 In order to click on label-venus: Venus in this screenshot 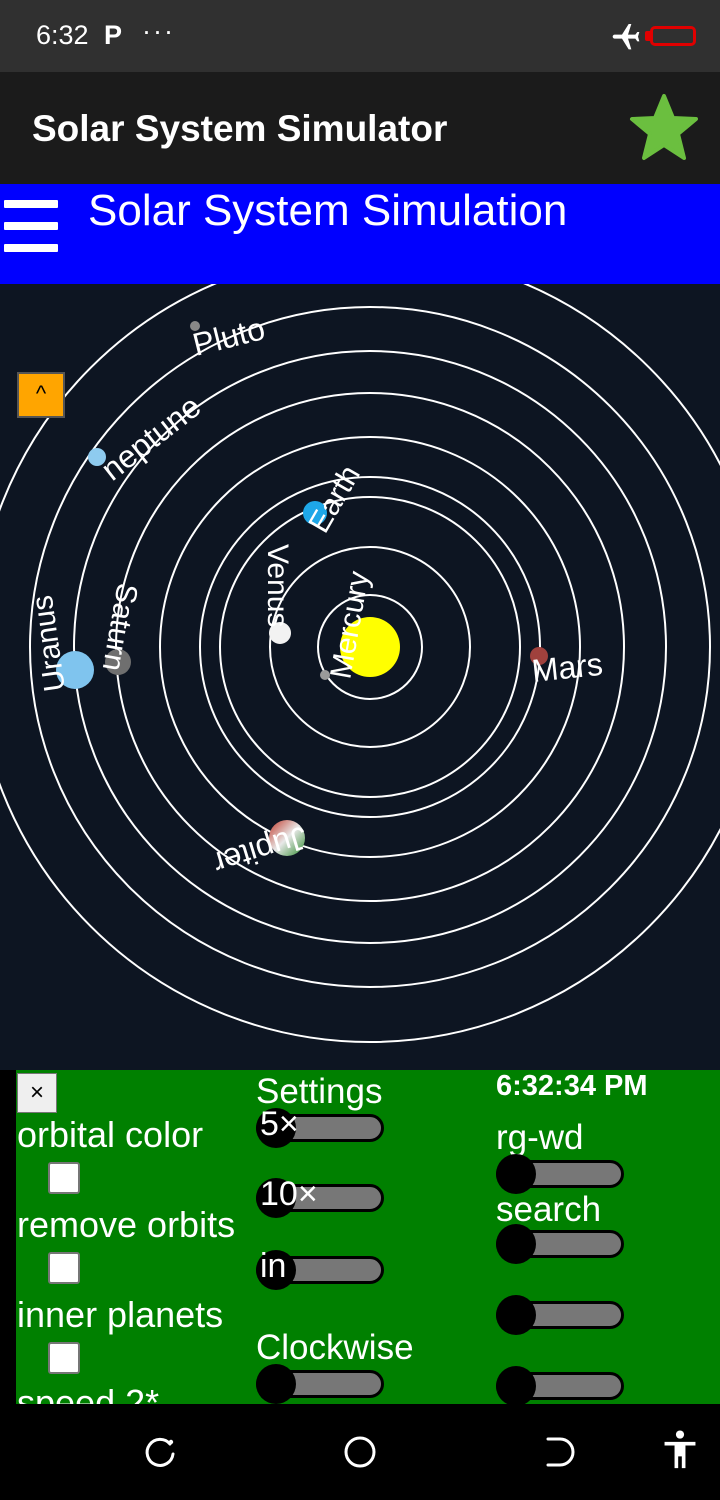, I will do `click(277, 585)`.